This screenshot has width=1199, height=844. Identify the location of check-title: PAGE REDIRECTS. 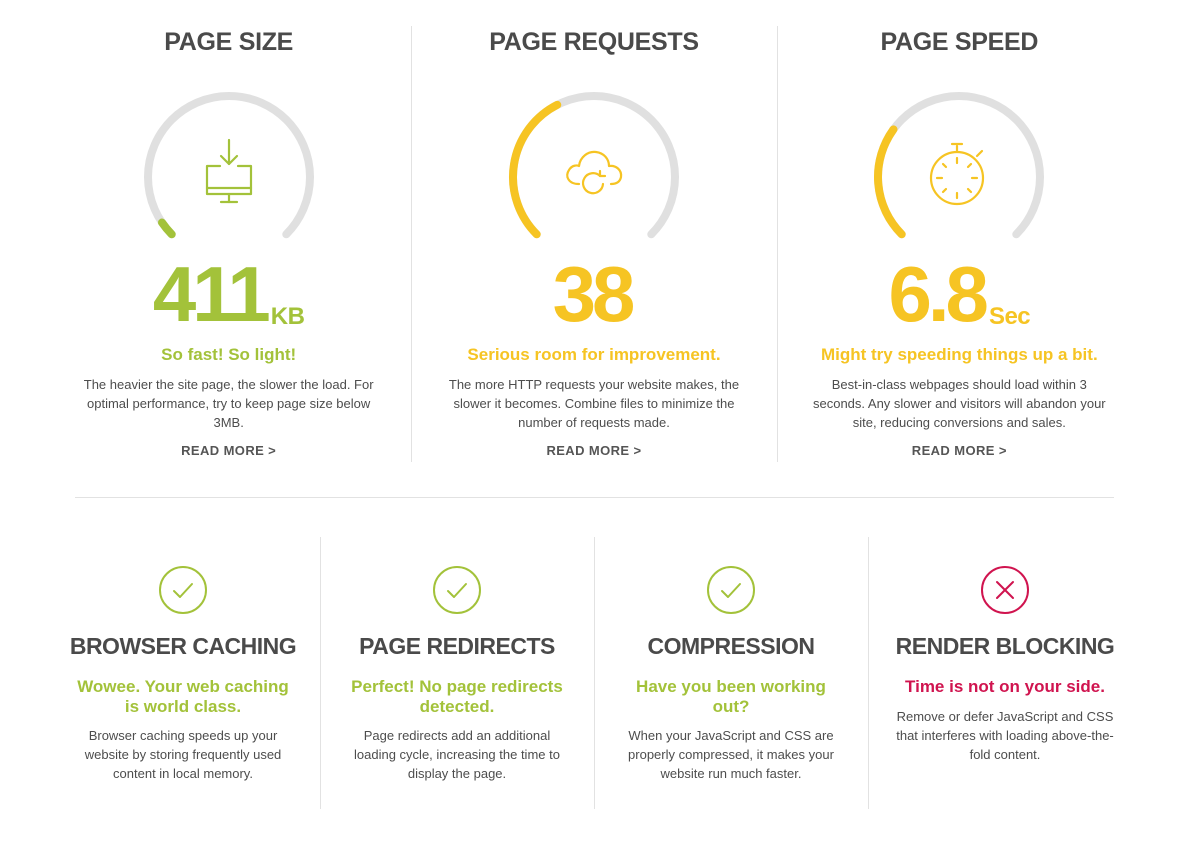
(457, 646).